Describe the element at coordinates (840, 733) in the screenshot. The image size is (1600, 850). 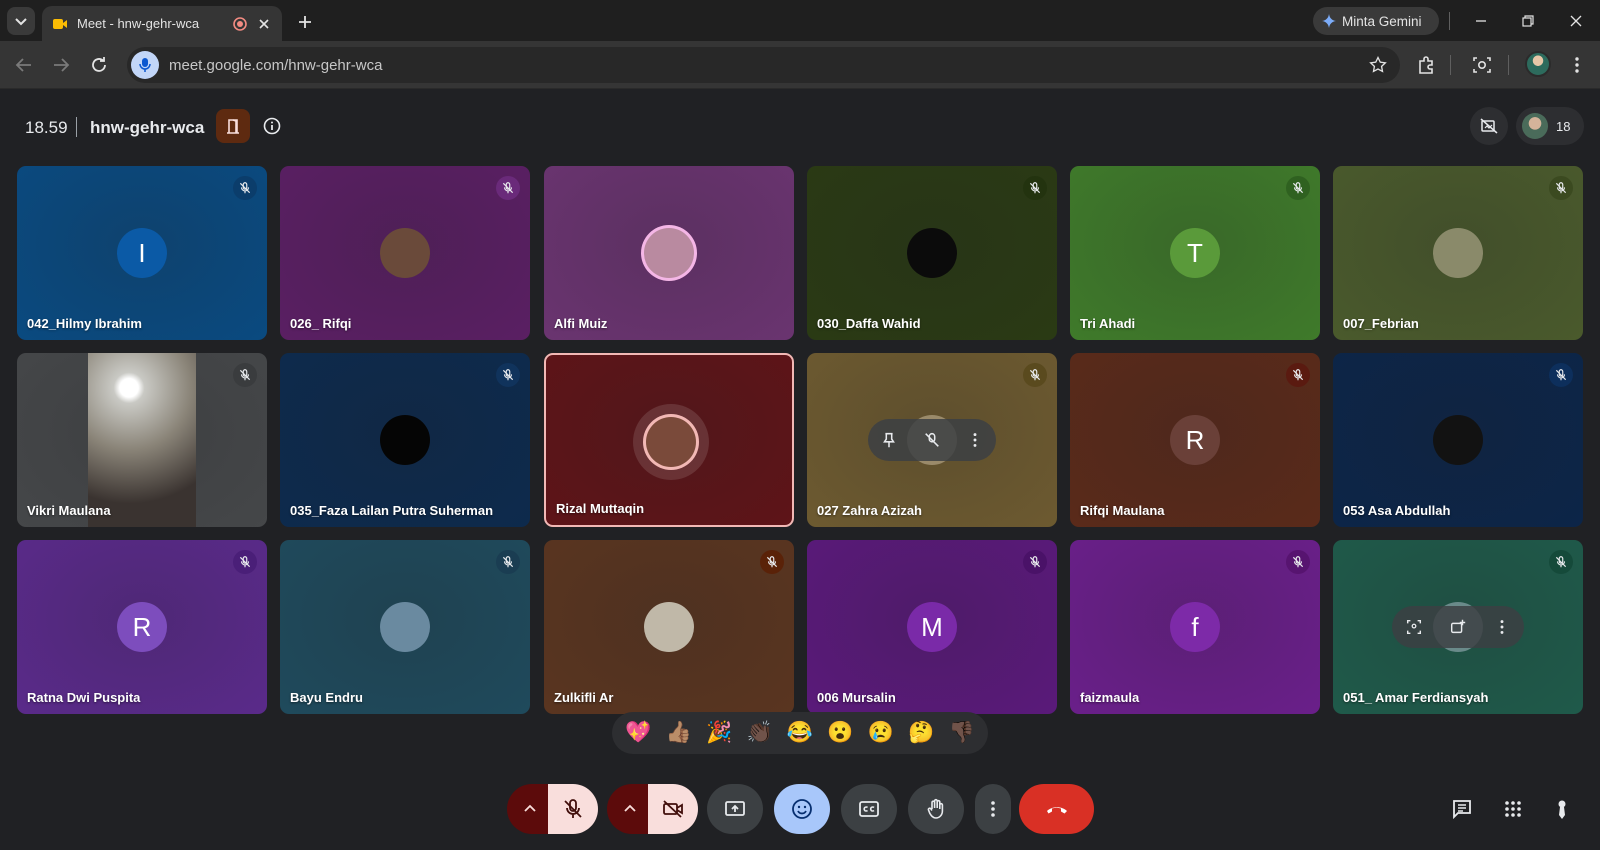
I see `reaction-surprised: 😮` at that location.